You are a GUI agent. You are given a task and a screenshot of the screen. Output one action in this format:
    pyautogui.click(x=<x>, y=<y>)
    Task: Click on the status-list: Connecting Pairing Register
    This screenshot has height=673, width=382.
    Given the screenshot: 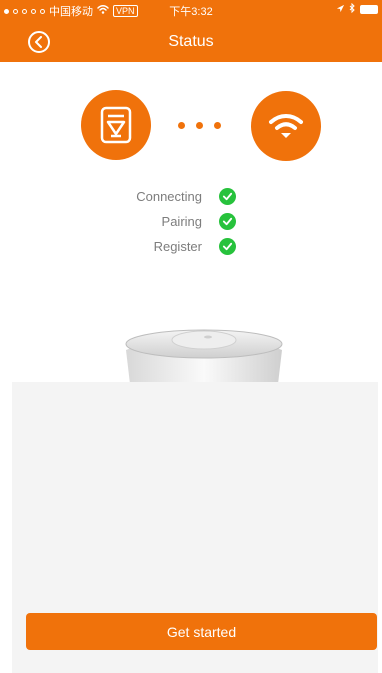 What is the action you would take?
    pyautogui.click(x=191, y=223)
    